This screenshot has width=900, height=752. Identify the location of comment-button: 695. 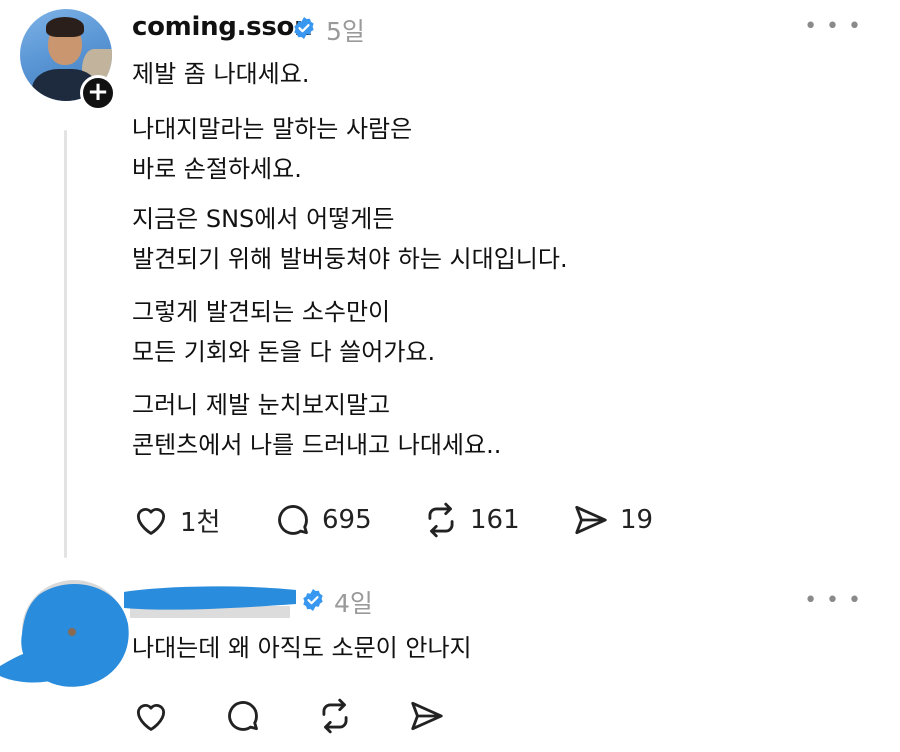
(323, 520).